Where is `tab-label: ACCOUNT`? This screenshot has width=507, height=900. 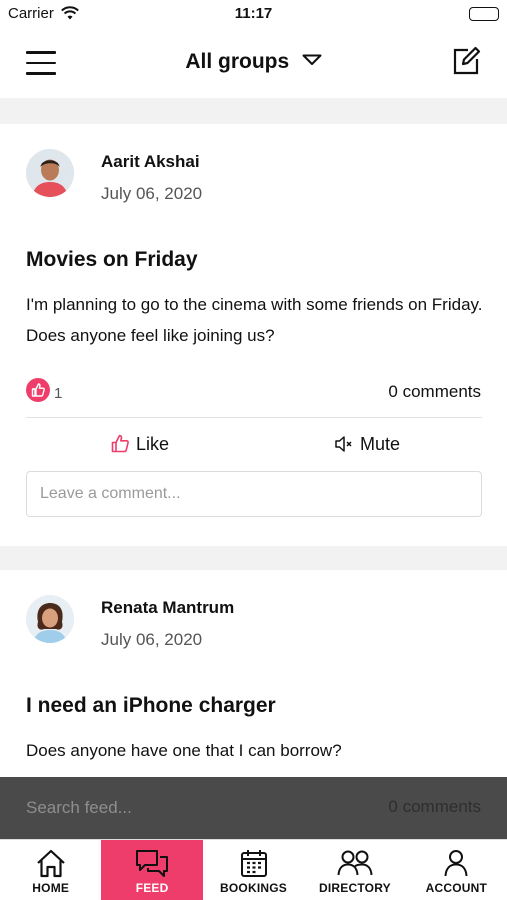 tab-label: ACCOUNT is located at coordinates (456, 888).